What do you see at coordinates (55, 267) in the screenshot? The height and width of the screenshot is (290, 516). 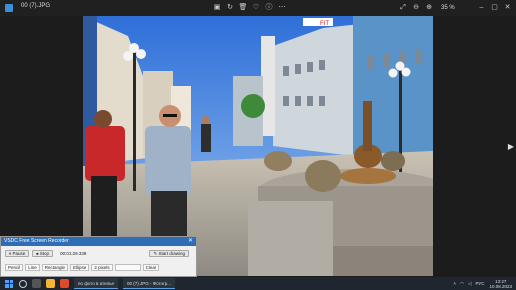 I see `rectangle-tool: Rectangle` at bounding box center [55, 267].